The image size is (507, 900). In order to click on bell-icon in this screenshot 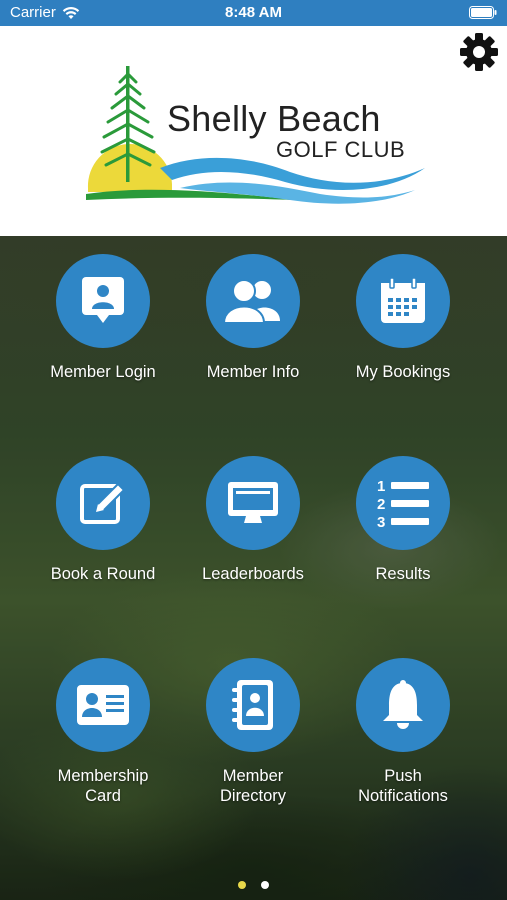, I will do `click(403, 705)`.